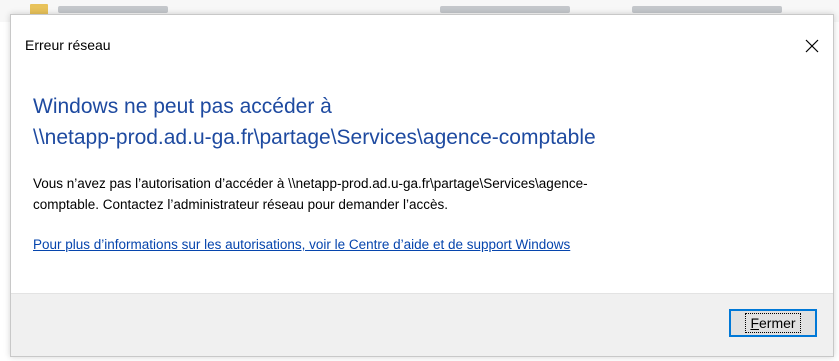 This screenshot has width=839, height=361. I want to click on fermer-button: Fermer, so click(773, 323).